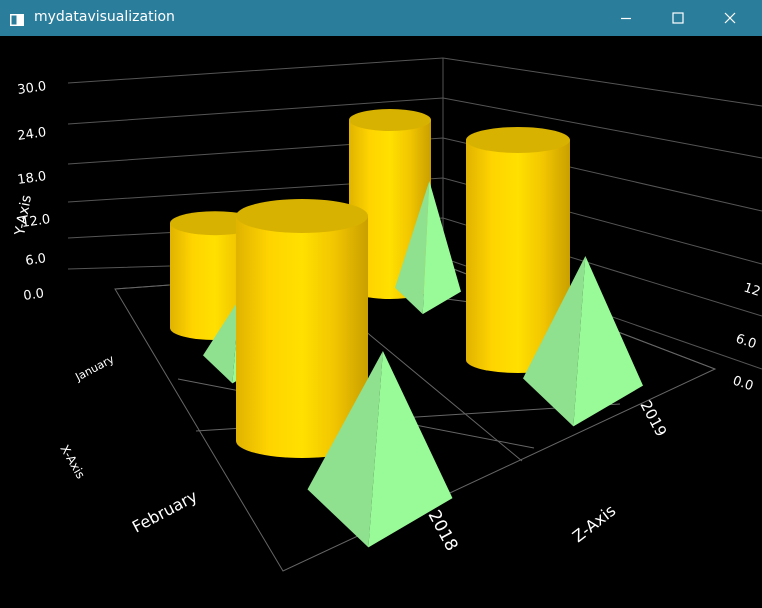 The width and height of the screenshot is (762, 608). I want to click on z-category-2018: 2018, so click(443, 531).